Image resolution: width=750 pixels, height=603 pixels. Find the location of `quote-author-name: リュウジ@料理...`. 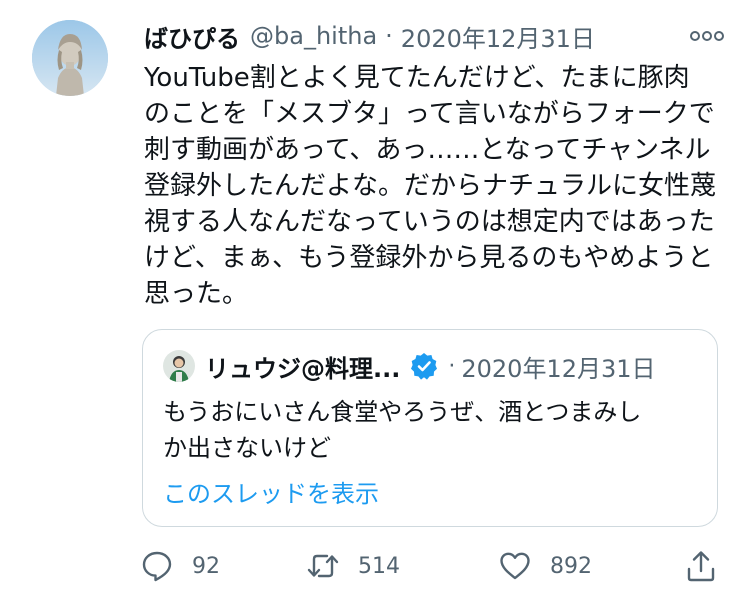

quote-author-name: リュウジ@料理... is located at coordinates (303, 368).